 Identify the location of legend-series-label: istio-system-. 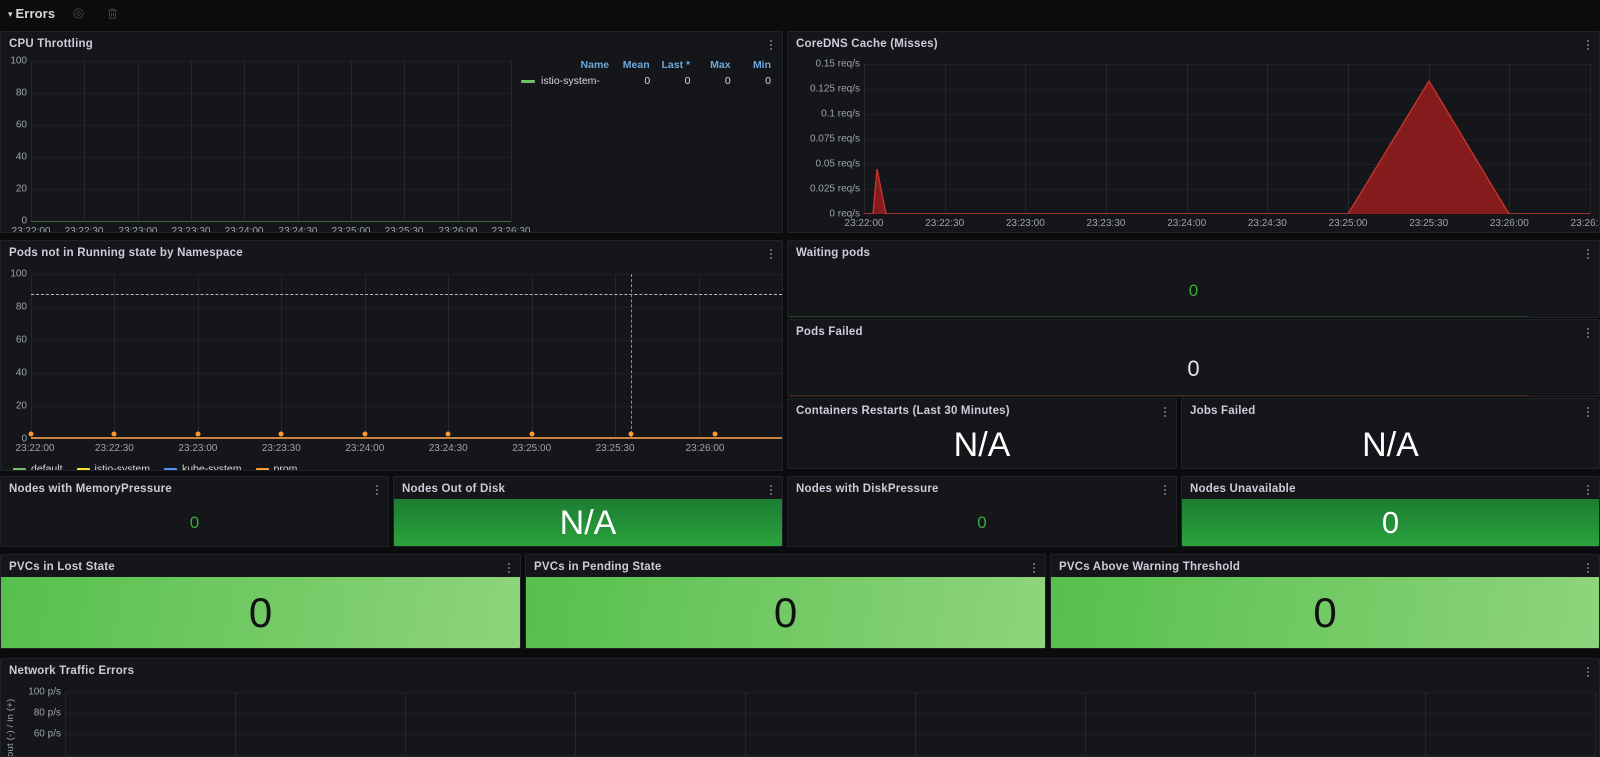
(570, 81).